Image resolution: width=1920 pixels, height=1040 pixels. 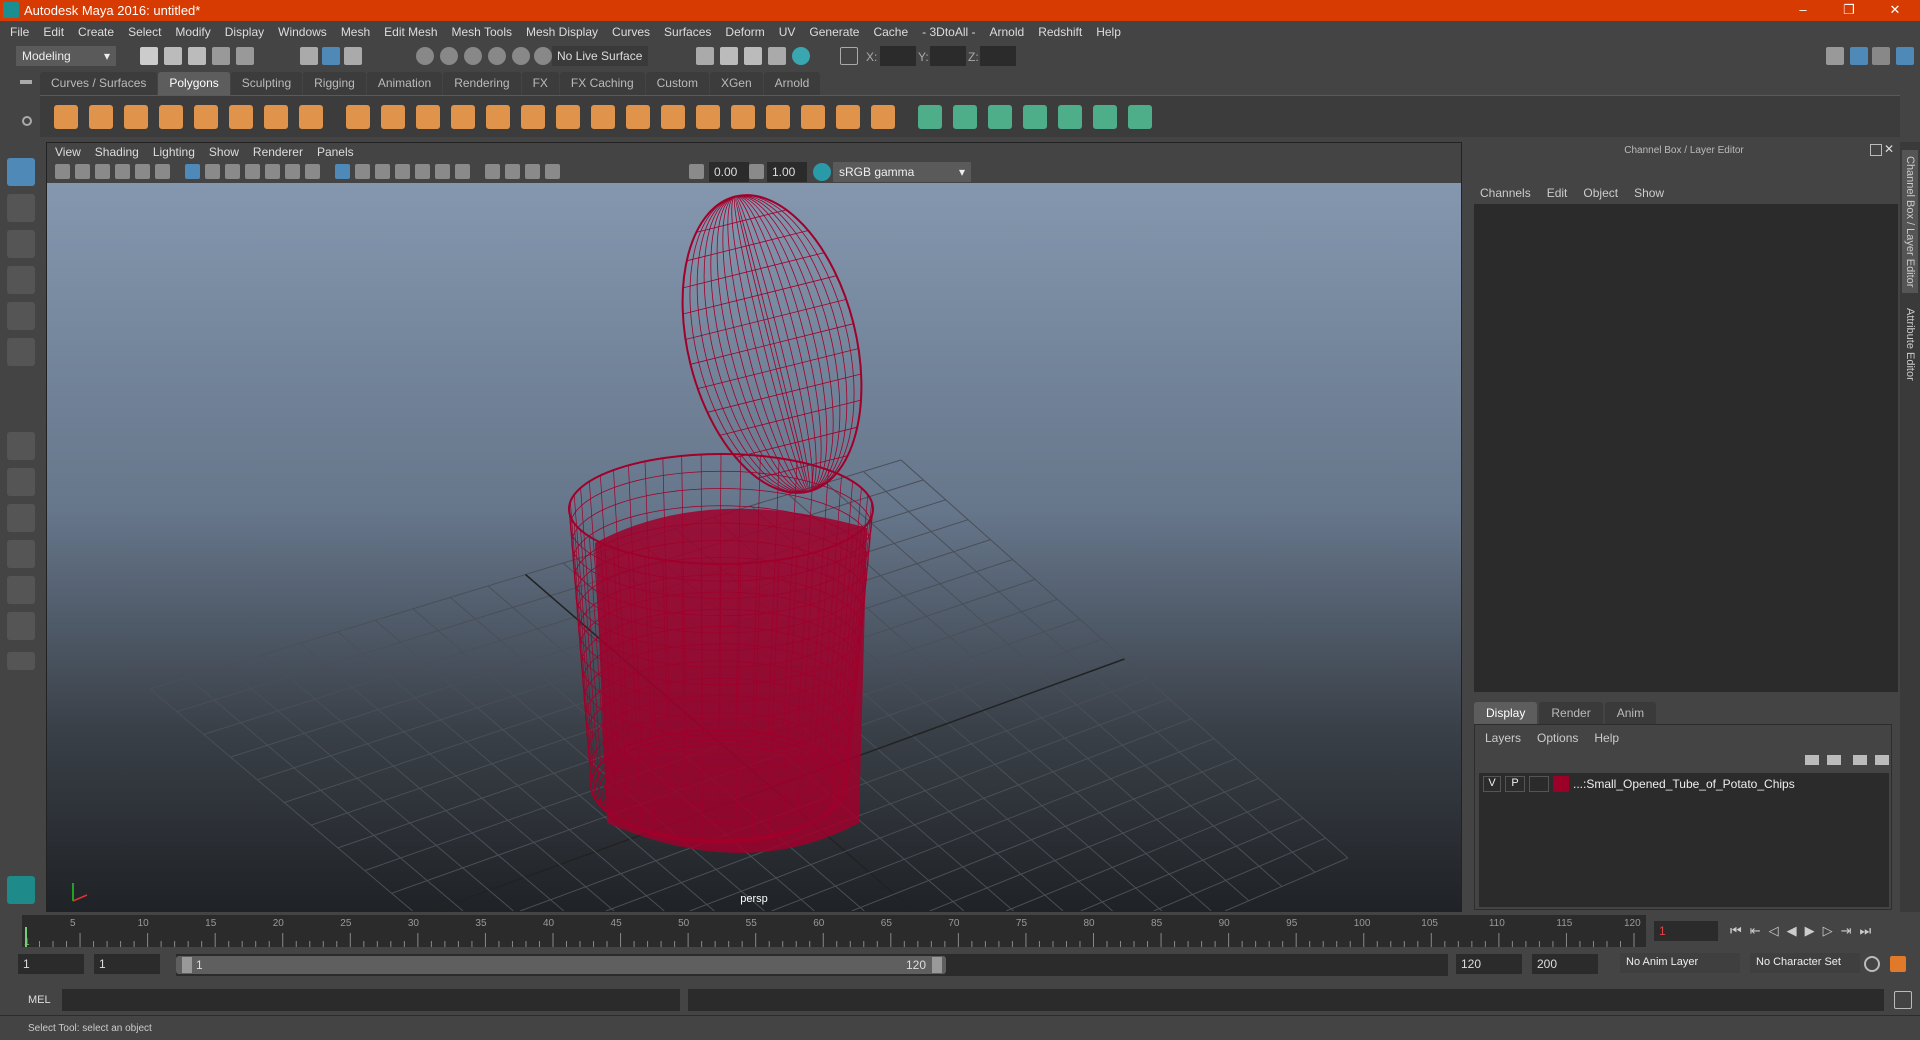 I want to click on move-tool-icon, so click(x=21, y=280).